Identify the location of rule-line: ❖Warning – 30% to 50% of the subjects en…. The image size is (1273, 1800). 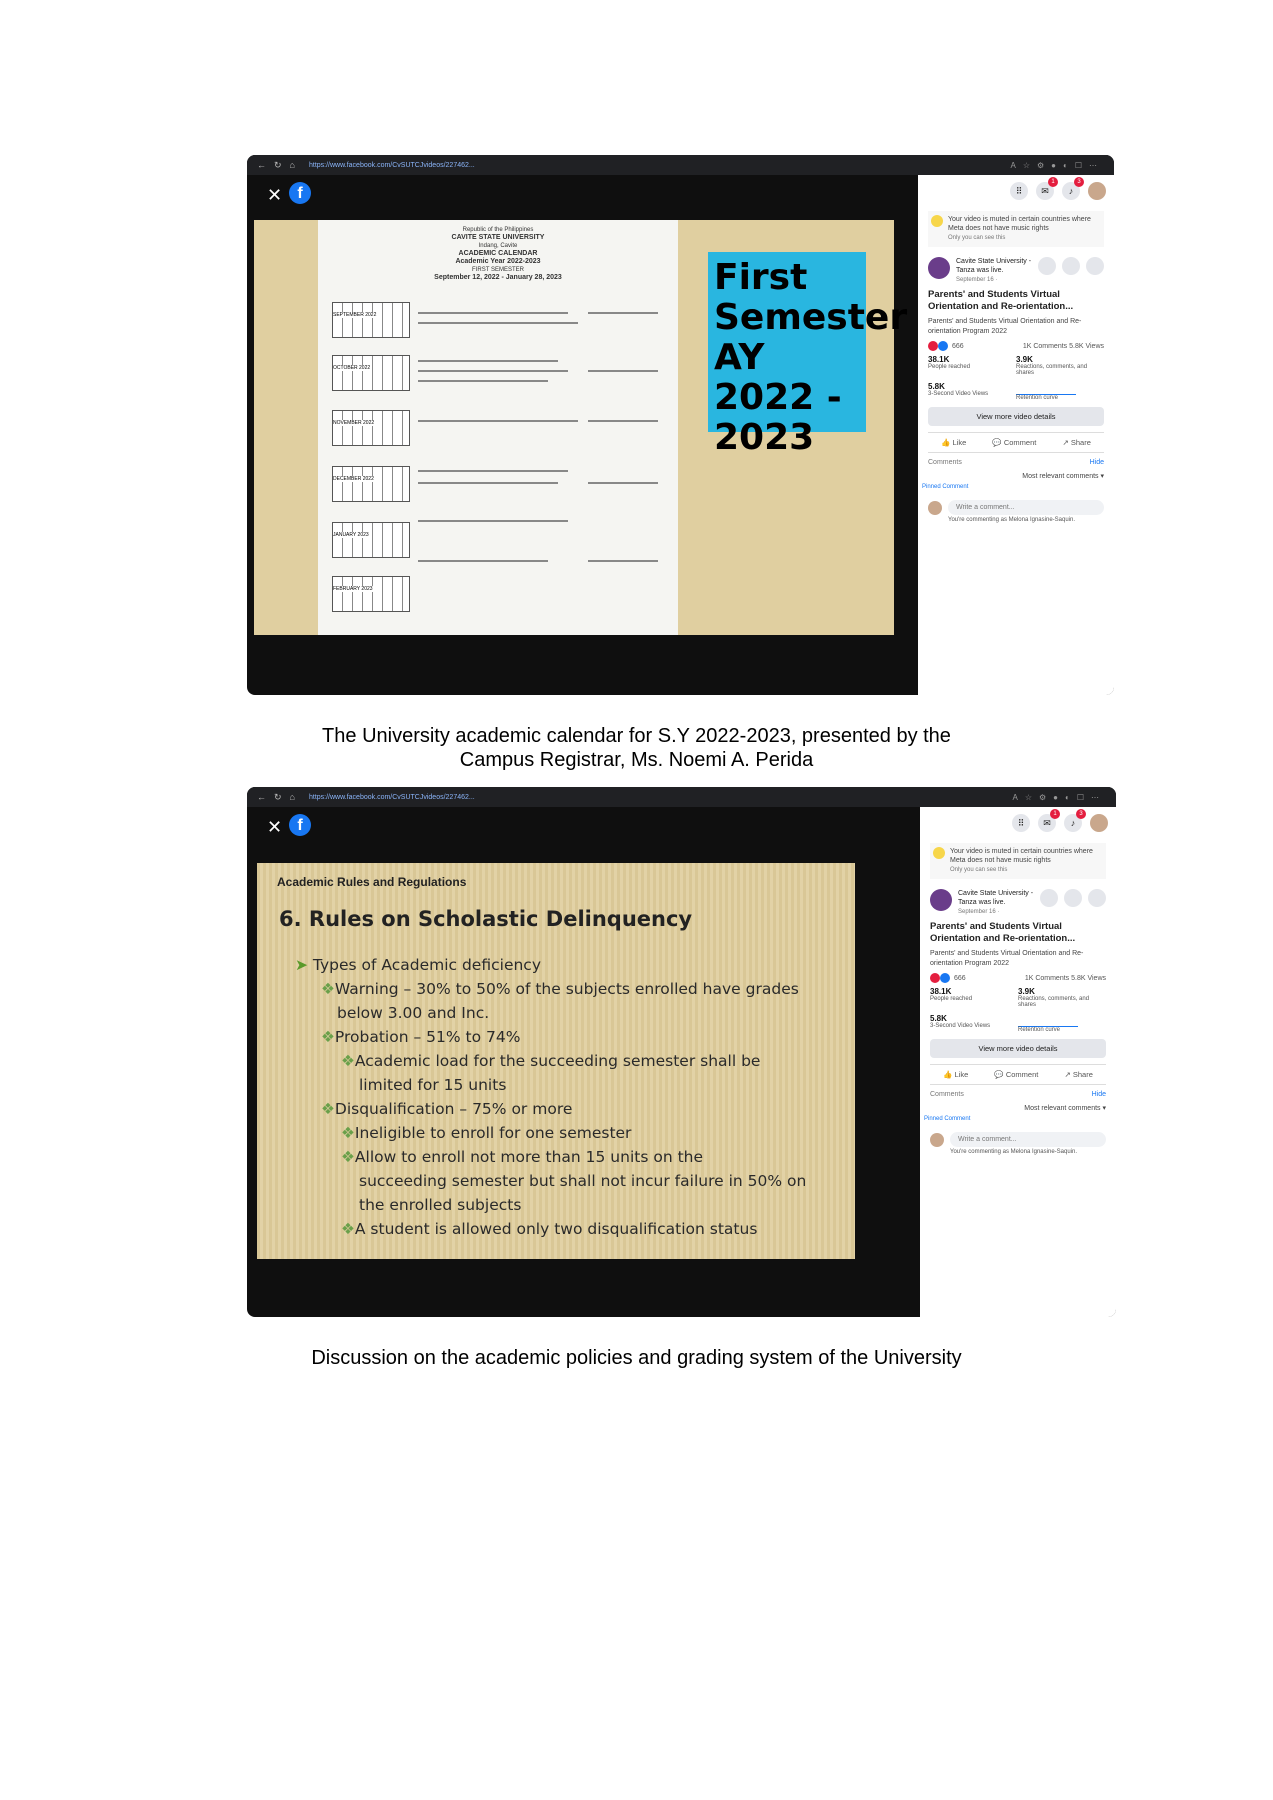
(560, 989).